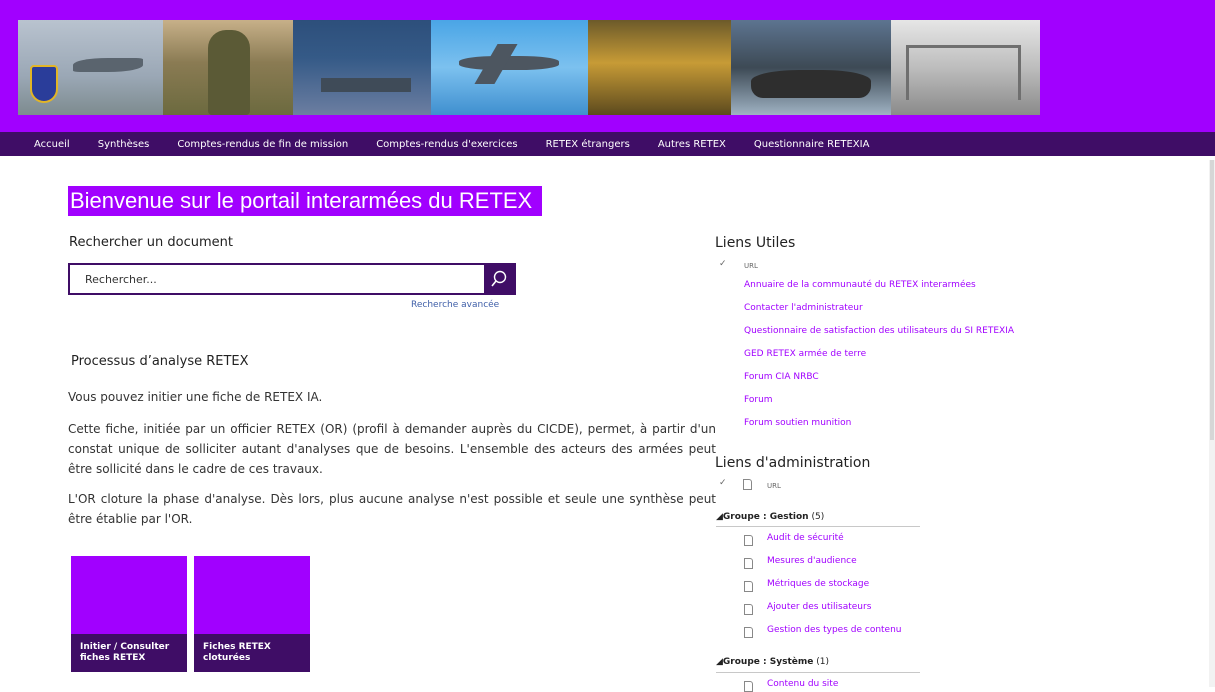 The image size is (1215, 692). What do you see at coordinates (252, 614) in the screenshot?
I see `tile-fiches-cloturees: Fiches RETEX cloturées` at bounding box center [252, 614].